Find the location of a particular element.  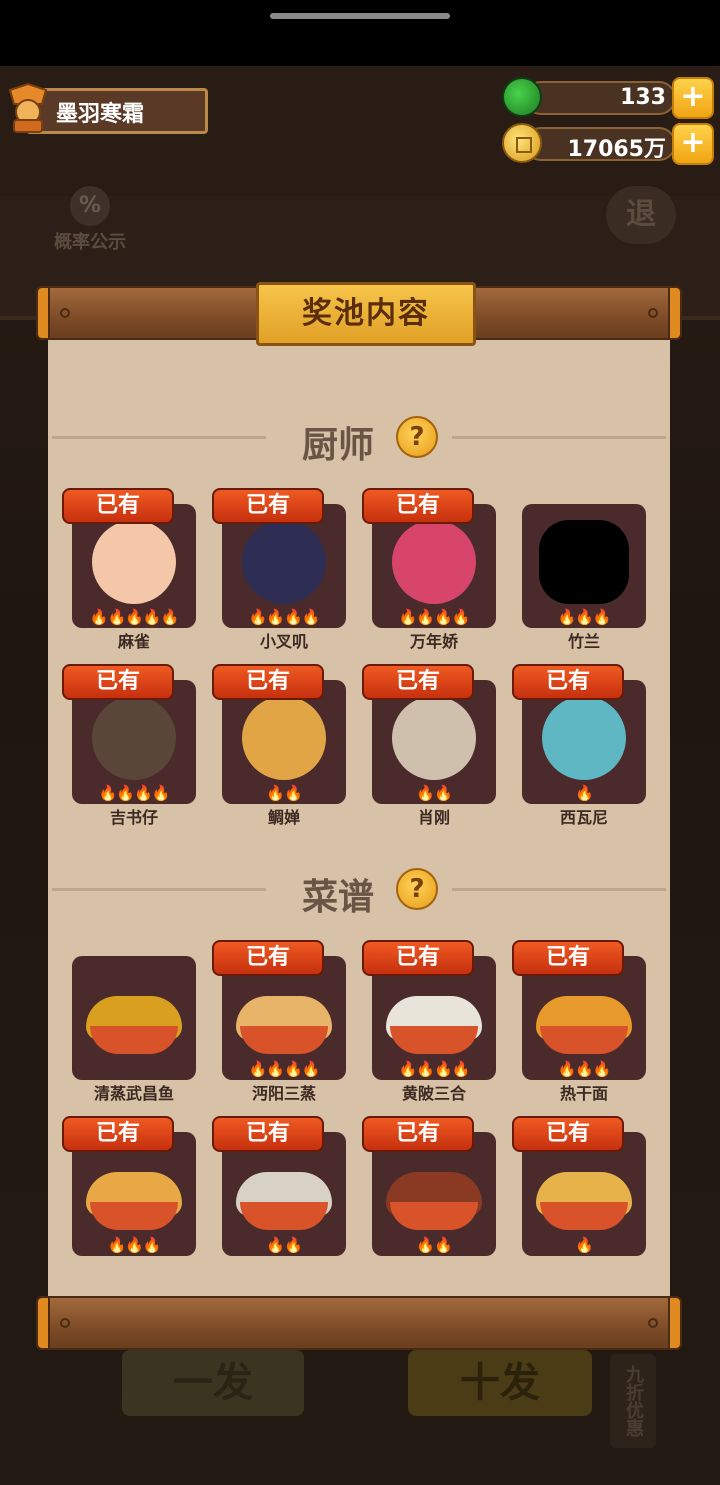

recipe-section-header: 菜谱 ? is located at coordinates (359, 891).